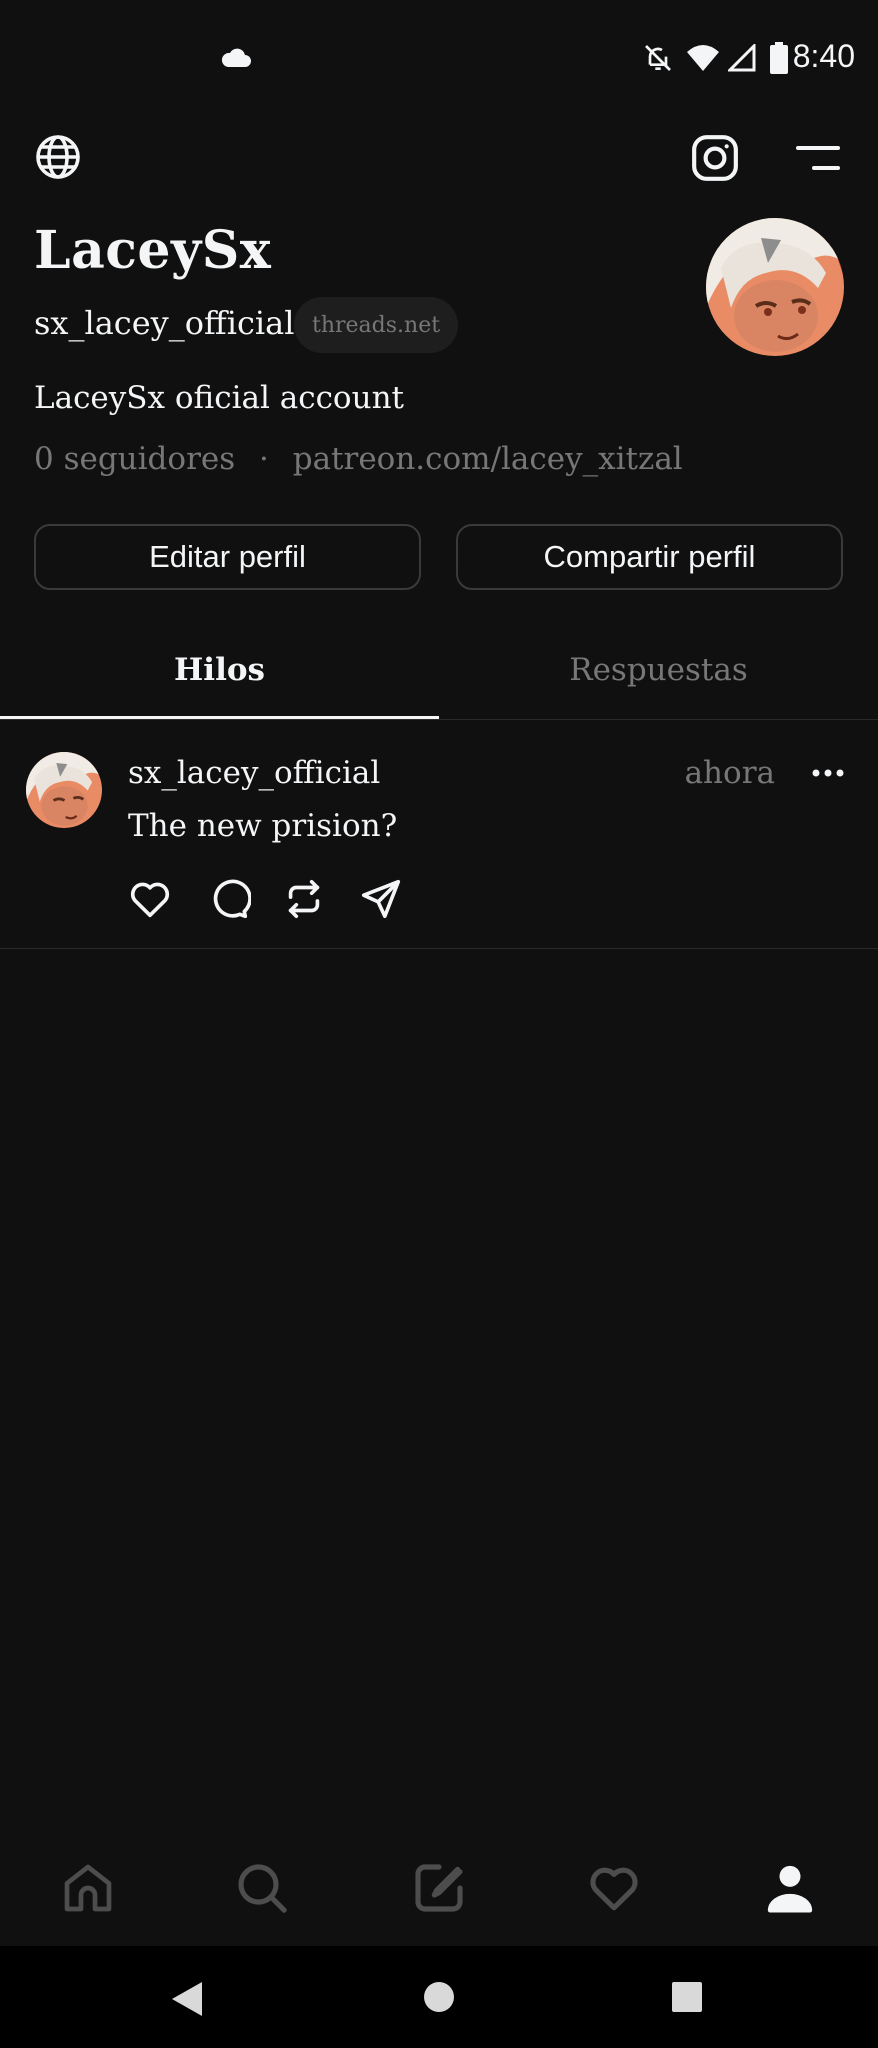 The image size is (878, 2048). What do you see at coordinates (790, 1888) in the screenshot?
I see `profile-icon` at bounding box center [790, 1888].